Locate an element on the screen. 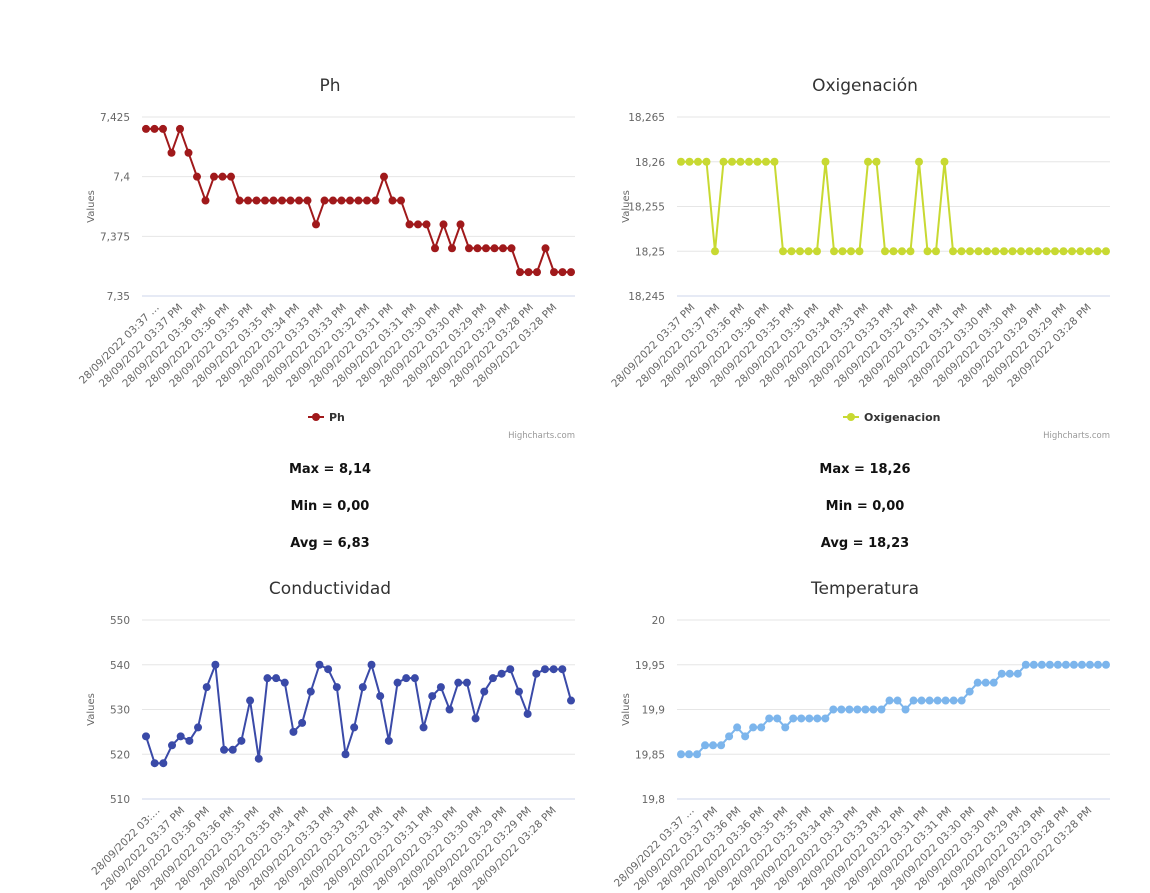  ph-y-tick-label: 7,4 is located at coordinates (121, 178).